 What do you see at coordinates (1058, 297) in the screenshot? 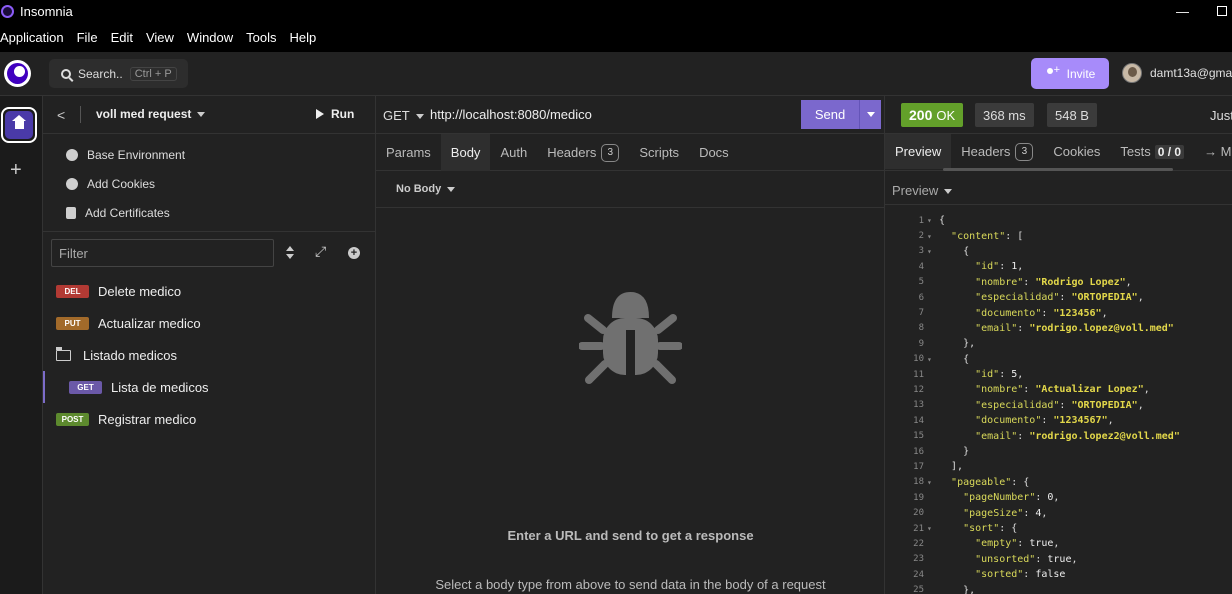
I see `code-line: 6 "especialidad": "ORTOPEDIA",` at bounding box center [1058, 297].